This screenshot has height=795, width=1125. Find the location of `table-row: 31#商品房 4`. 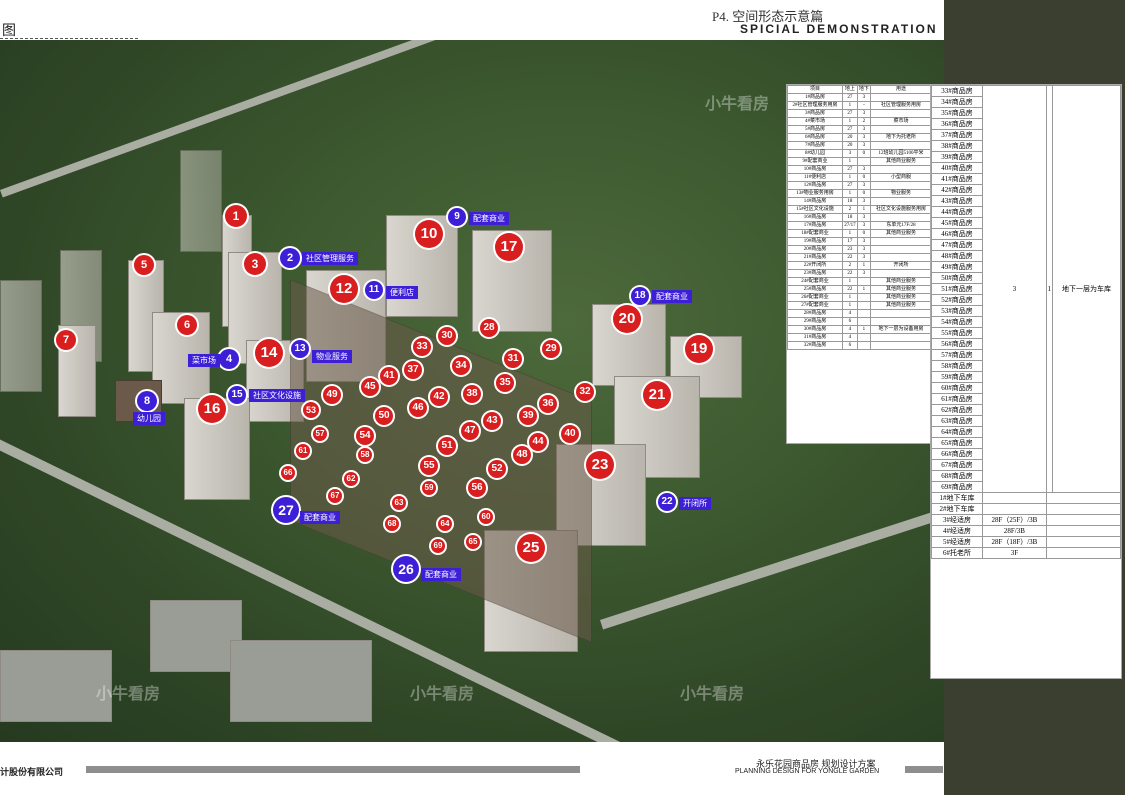

table-row: 31#商品房 4 is located at coordinates (859, 337).